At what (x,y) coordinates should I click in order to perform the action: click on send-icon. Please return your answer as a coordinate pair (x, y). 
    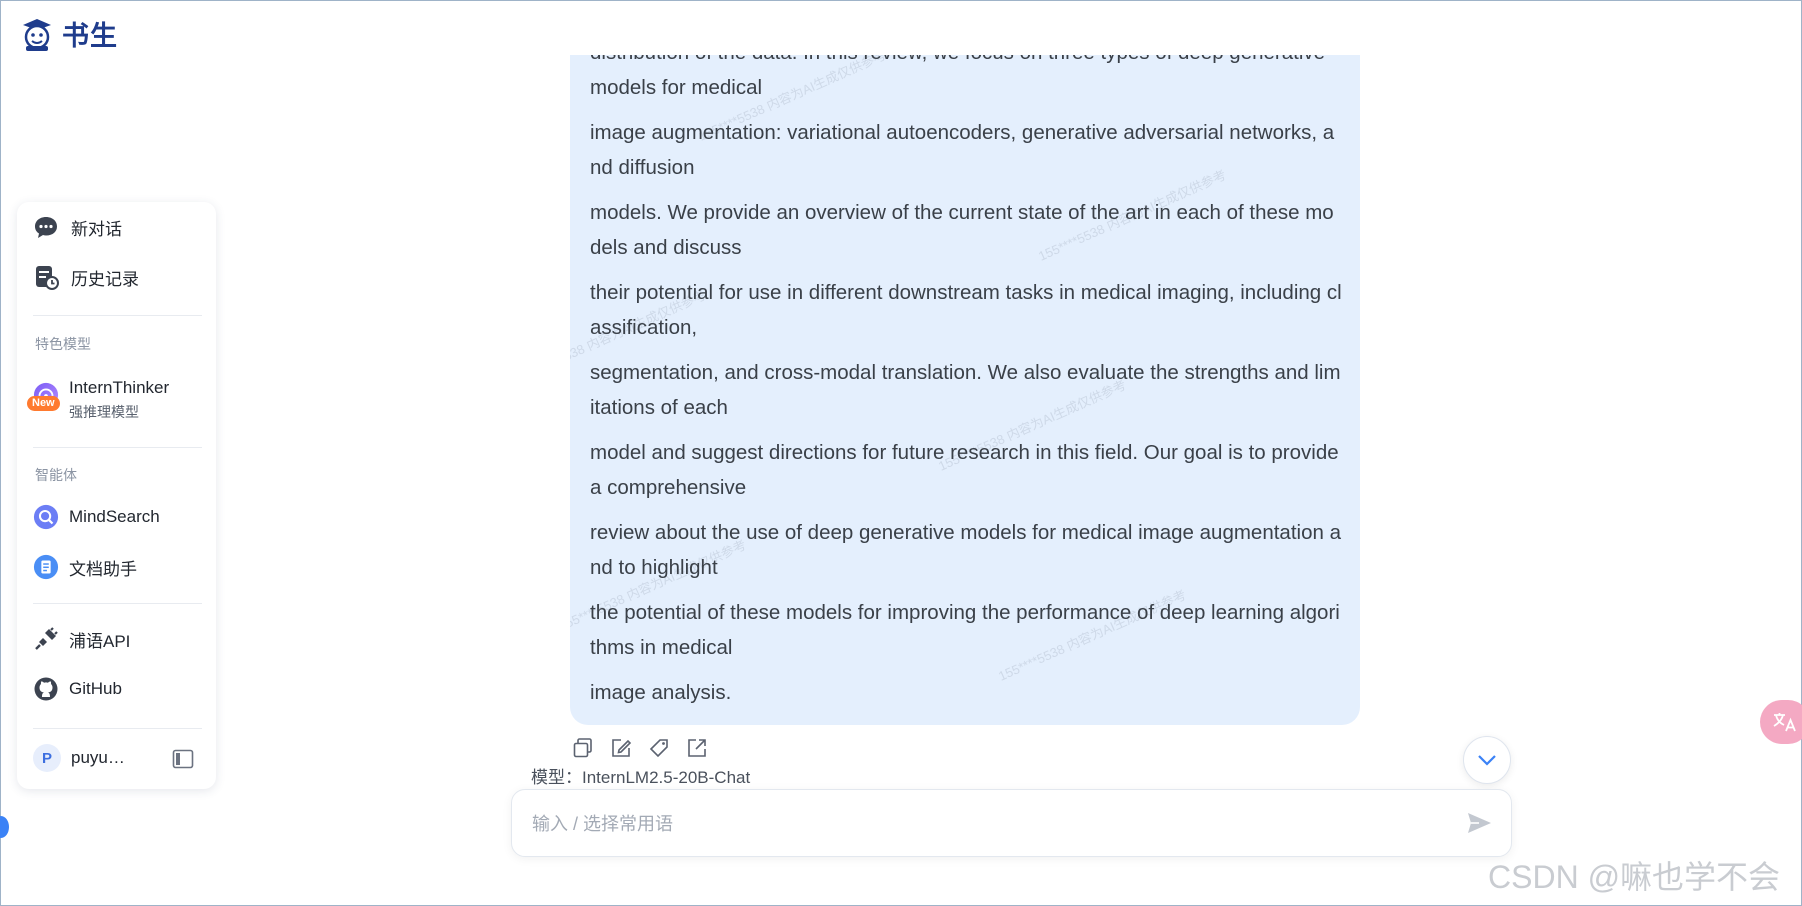
    Looking at the image, I should click on (1479, 823).